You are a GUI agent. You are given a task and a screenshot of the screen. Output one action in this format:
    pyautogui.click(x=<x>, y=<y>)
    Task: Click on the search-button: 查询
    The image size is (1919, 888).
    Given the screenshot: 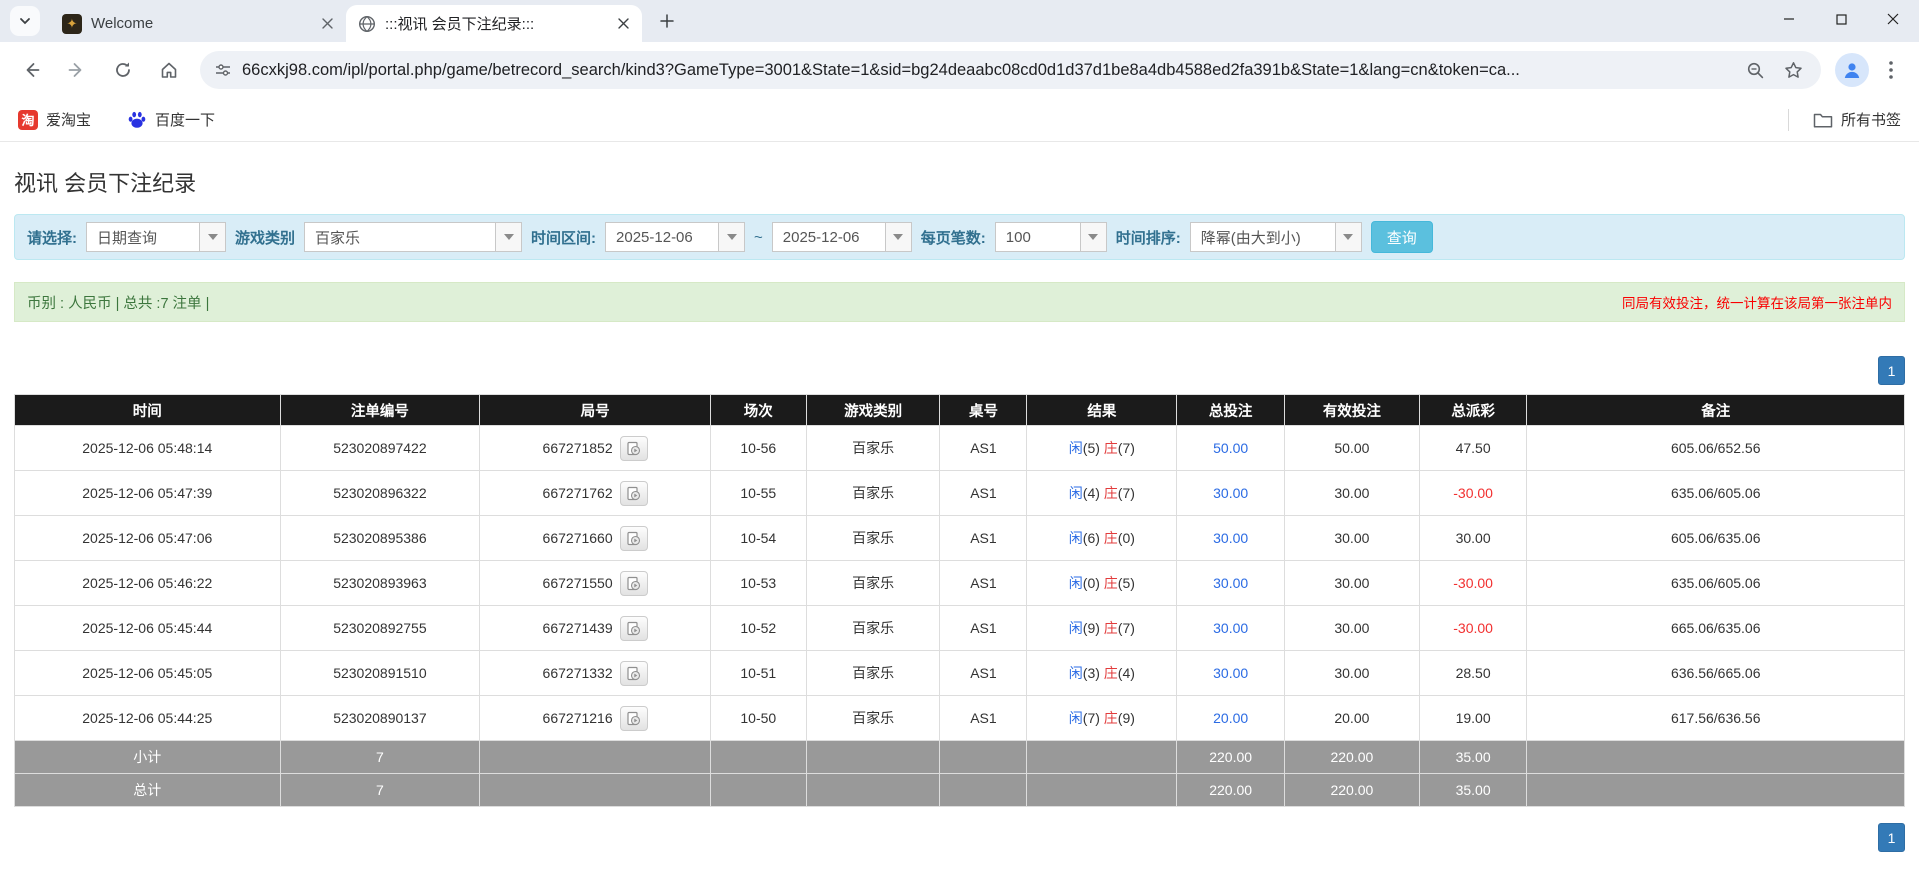 What is the action you would take?
    pyautogui.click(x=1401, y=237)
    